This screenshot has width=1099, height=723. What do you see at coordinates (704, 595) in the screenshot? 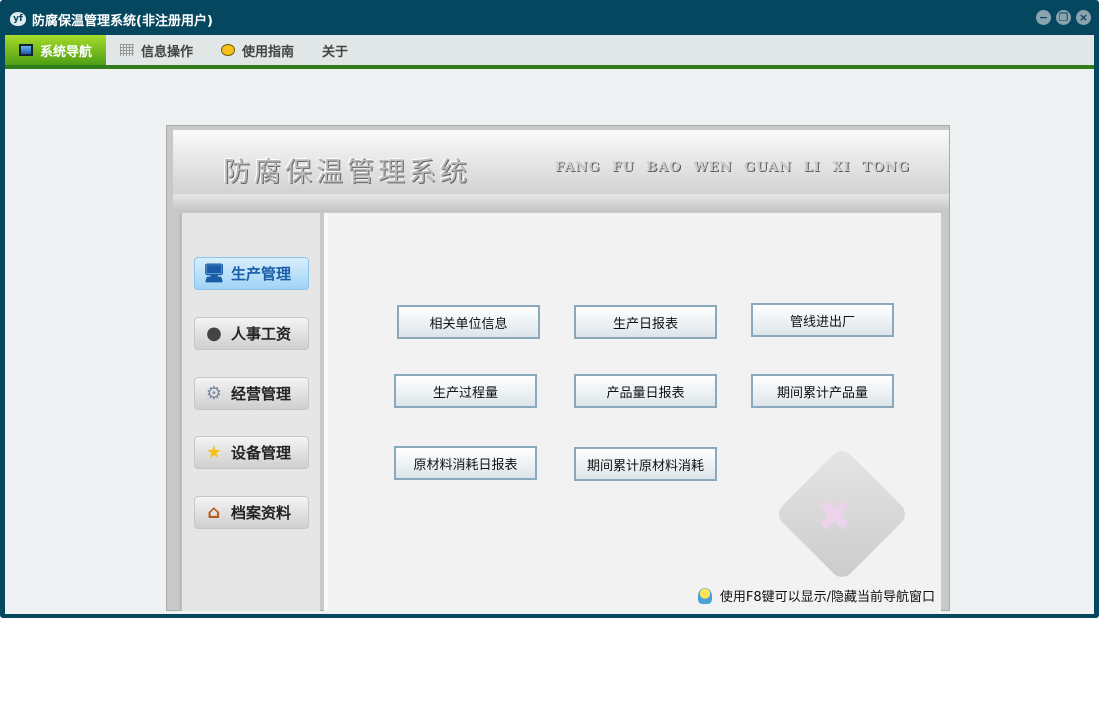
I see `lightbulb-icon` at bounding box center [704, 595].